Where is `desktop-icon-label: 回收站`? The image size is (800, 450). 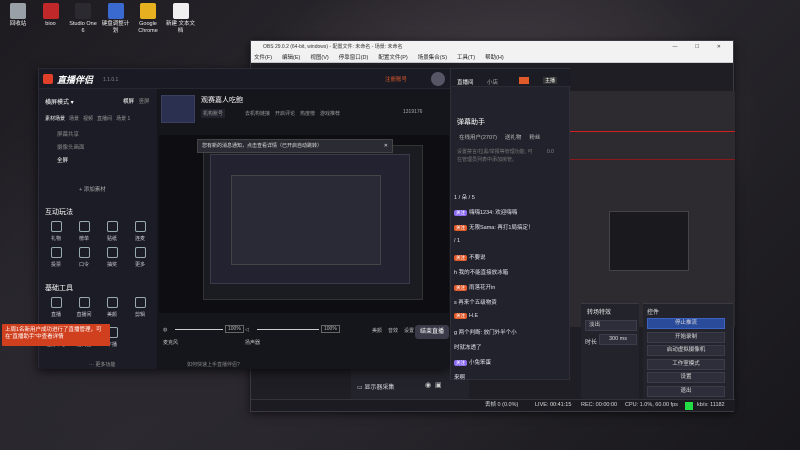
desktop-icon-label: 回收站 is located at coordinates (18, 24).